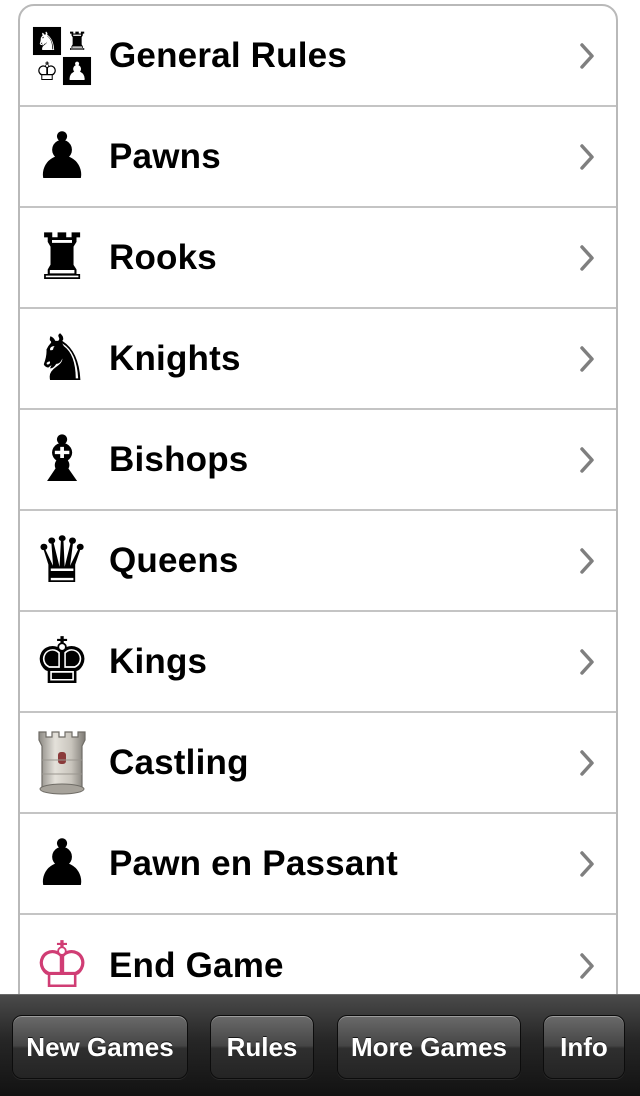  Describe the element at coordinates (318, 561) in the screenshot. I see `list-item-queens: ♛ Queens` at that location.